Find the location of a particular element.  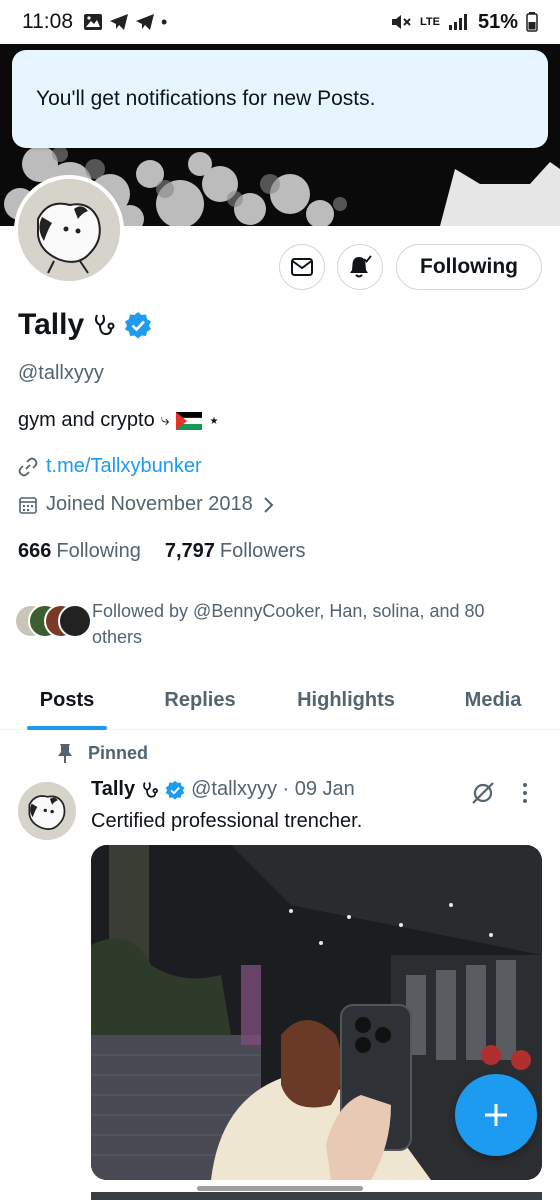

profile-tabs: Posts Replies Highlights Media is located at coordinates (280, 700).